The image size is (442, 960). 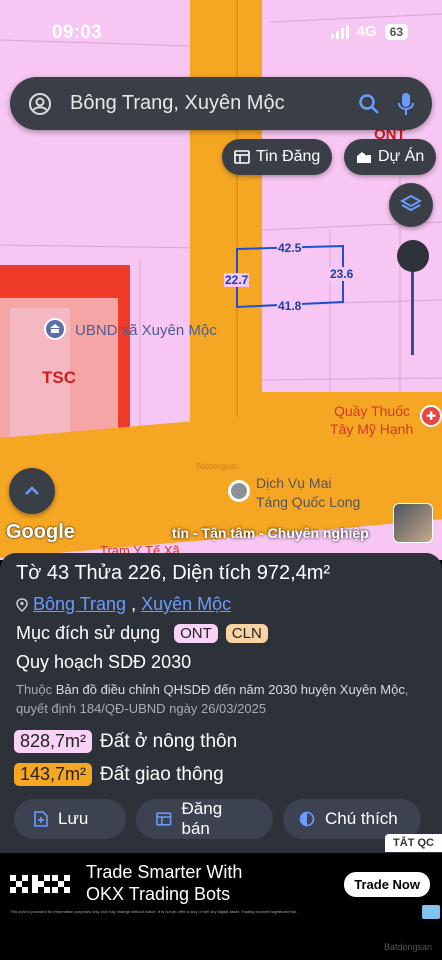 I want to click on bottom-area: Batdongsan, so click(x=221, y=940).